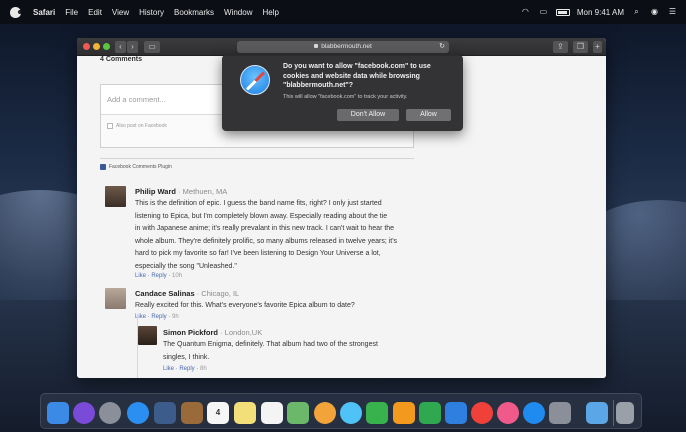  I want to click on menu-history: History, so click(151, 12).